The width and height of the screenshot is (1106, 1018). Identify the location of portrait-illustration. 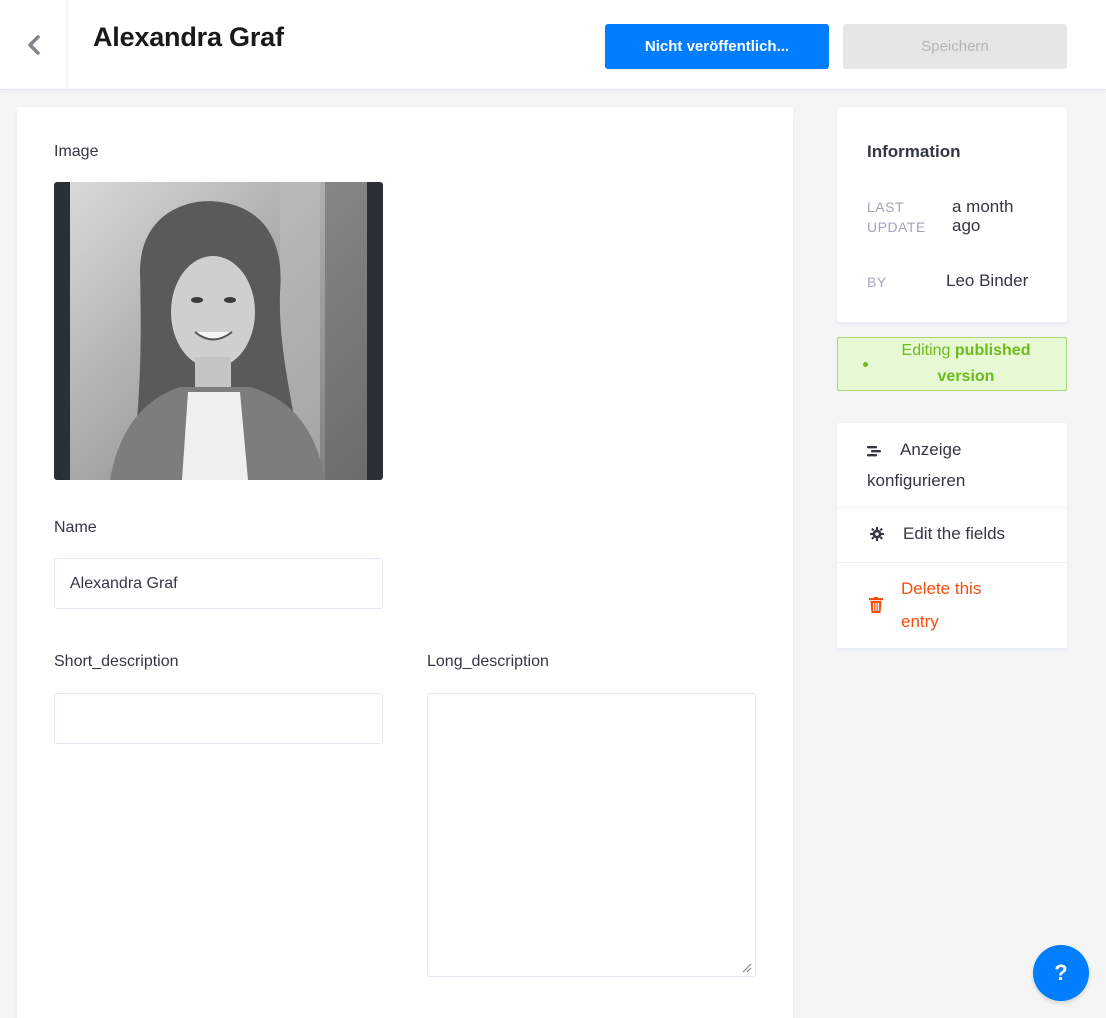
(218, 331).